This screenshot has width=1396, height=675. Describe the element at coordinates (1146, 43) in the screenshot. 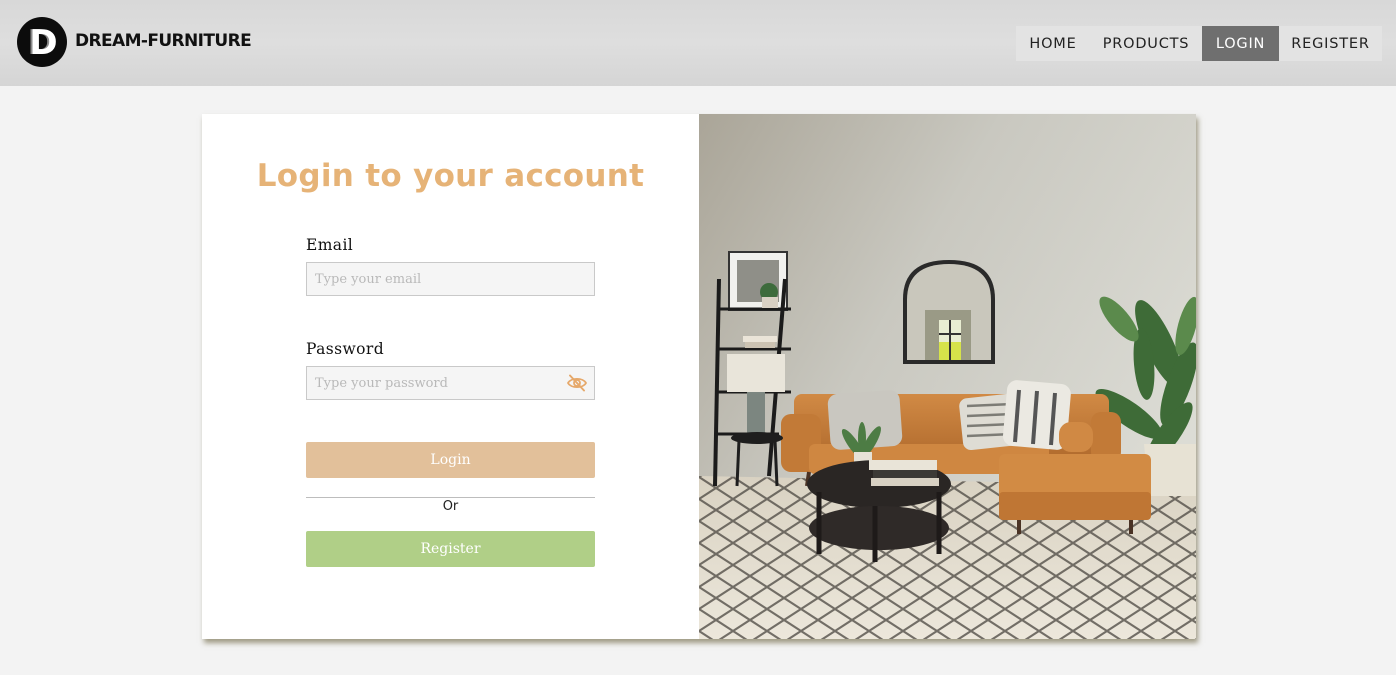

I see `nav-products: PRODUCTS` at that location.